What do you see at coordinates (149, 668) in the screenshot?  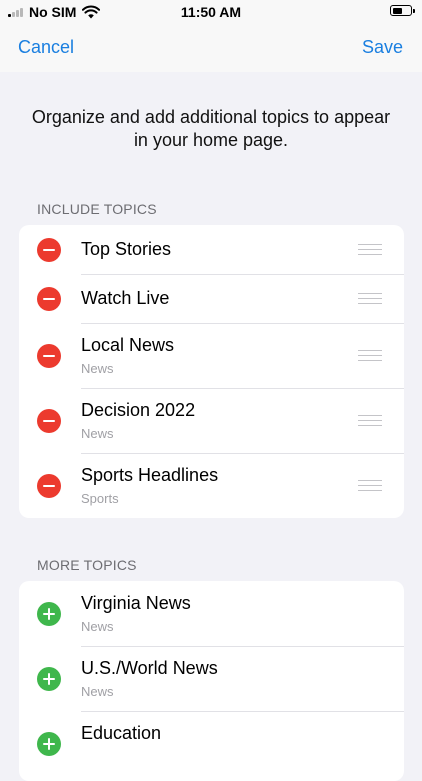 I see `topic-title: U.S./World News` at bounding box center [149, 668].